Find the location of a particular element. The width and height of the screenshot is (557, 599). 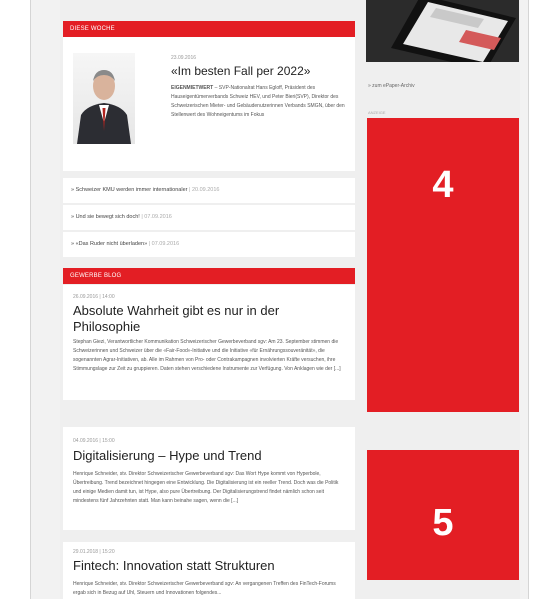

advertisement-label: ANZEIGE is located at coordinates (377, 112).